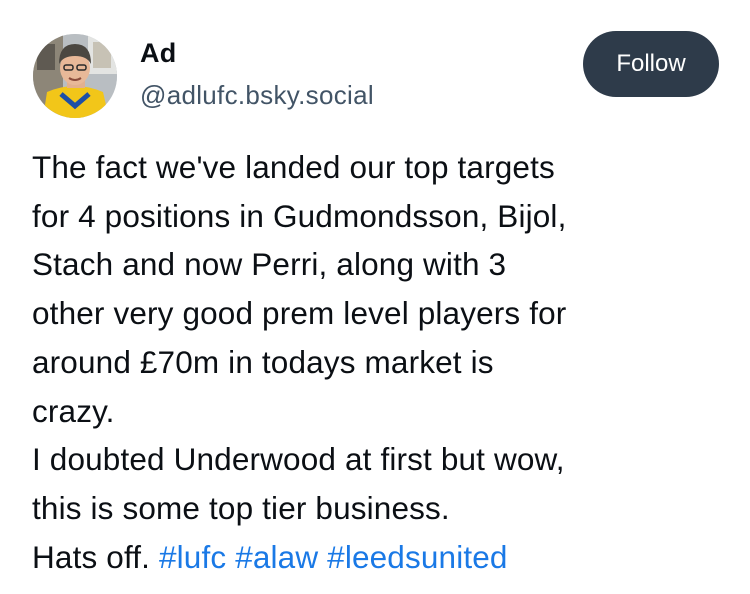  Describe the element at coordinates (293, 167) in the screenshot. I see `post-text-line: The fact we've landed our top targets` at that location.